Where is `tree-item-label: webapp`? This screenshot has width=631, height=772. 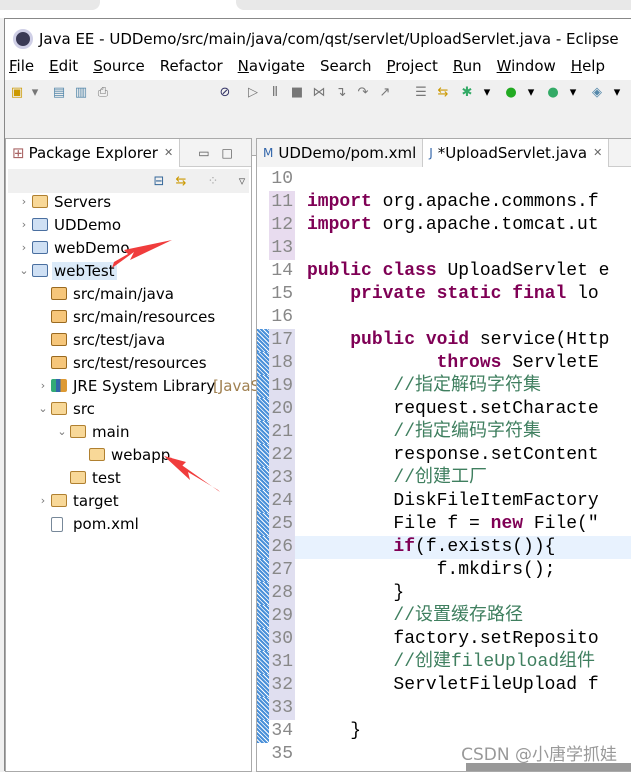 tree-item-label: webapp is located at coordinates (141, 454).